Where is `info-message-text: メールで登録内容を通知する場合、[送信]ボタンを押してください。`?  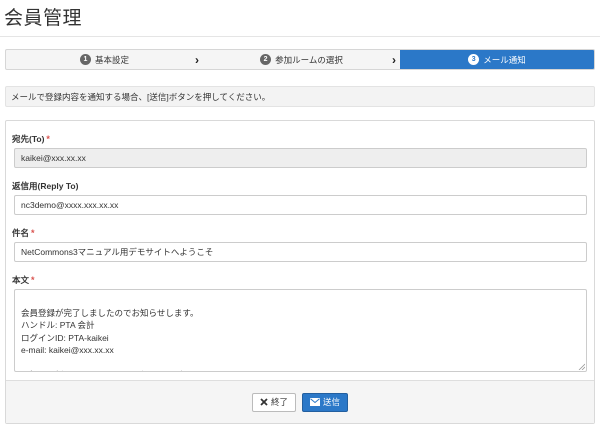 info-message-text: メールで登録内容を通知する場合、[送信]ボタンを押してください。 is located at coordinates (141, 96).